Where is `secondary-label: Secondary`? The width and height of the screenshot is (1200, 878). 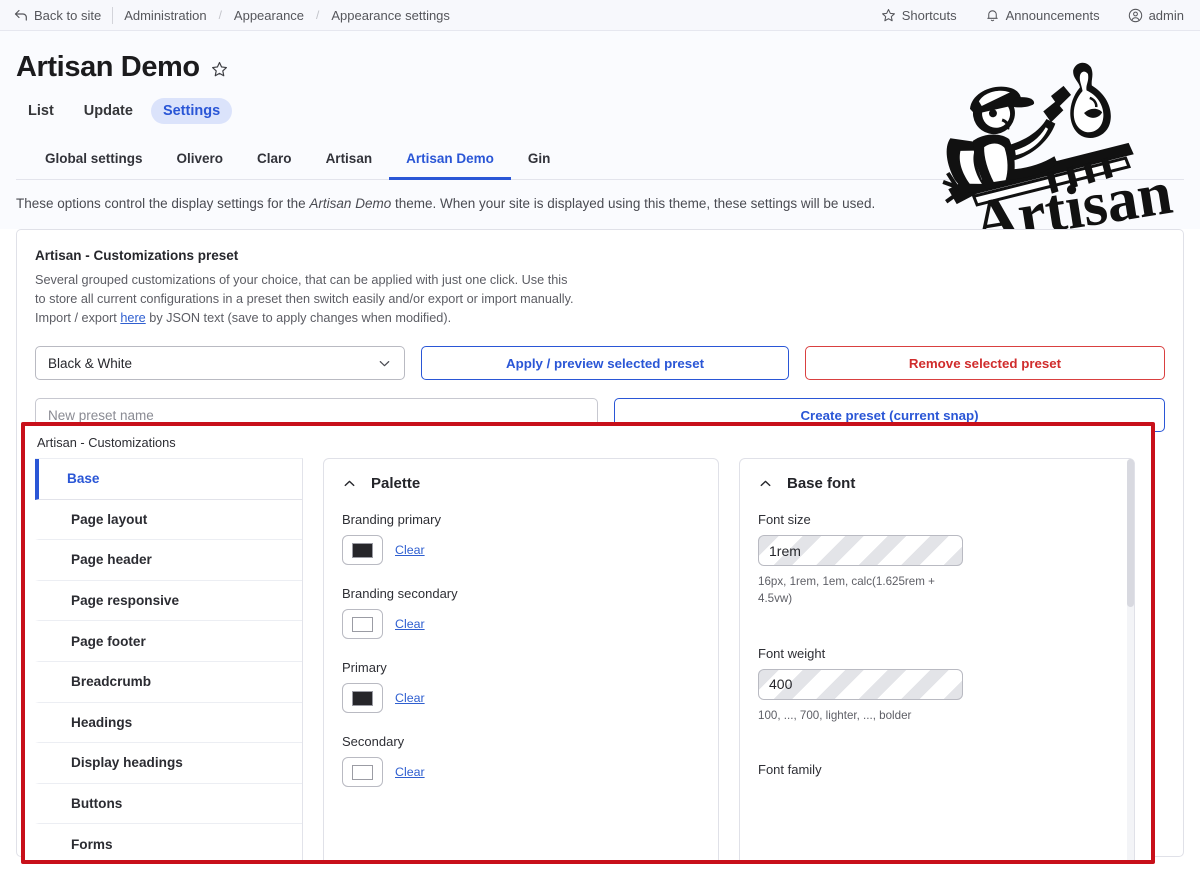
secondary-label: Secondary is located at coordinates (373, 741).